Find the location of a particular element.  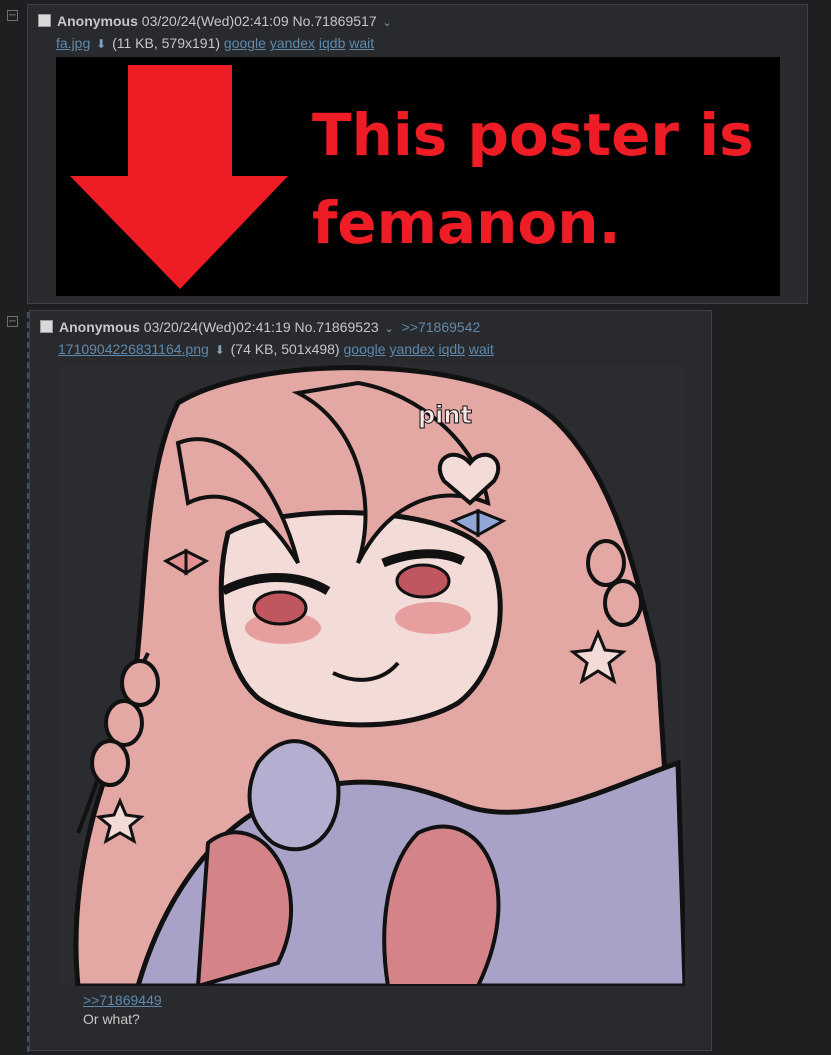

post-datetime: 03/20/24(Wed)02:41:09 is located at coordinates (215, 21).